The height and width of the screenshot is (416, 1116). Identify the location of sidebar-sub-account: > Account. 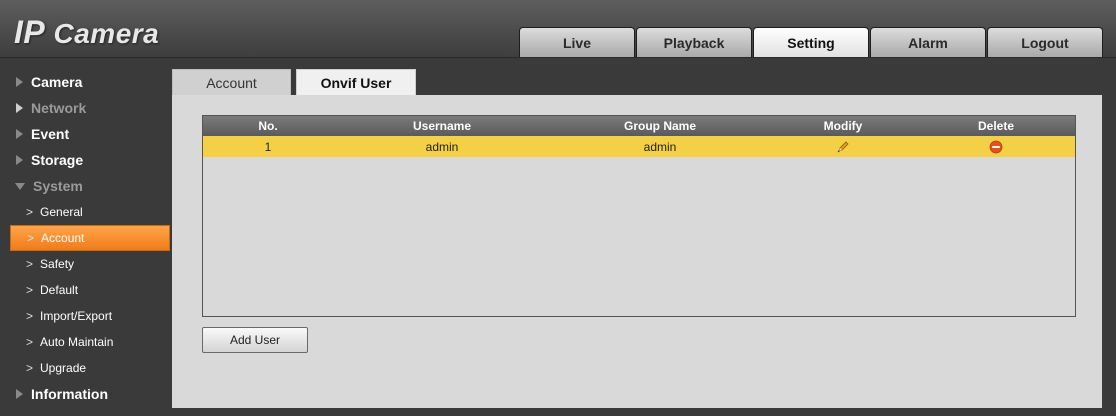
(90, 238).